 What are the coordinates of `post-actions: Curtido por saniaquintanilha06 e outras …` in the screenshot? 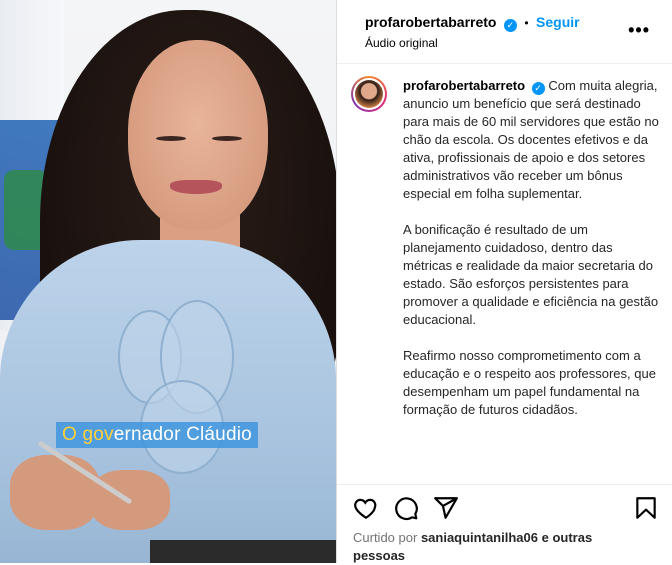 It's located at (504, 524).